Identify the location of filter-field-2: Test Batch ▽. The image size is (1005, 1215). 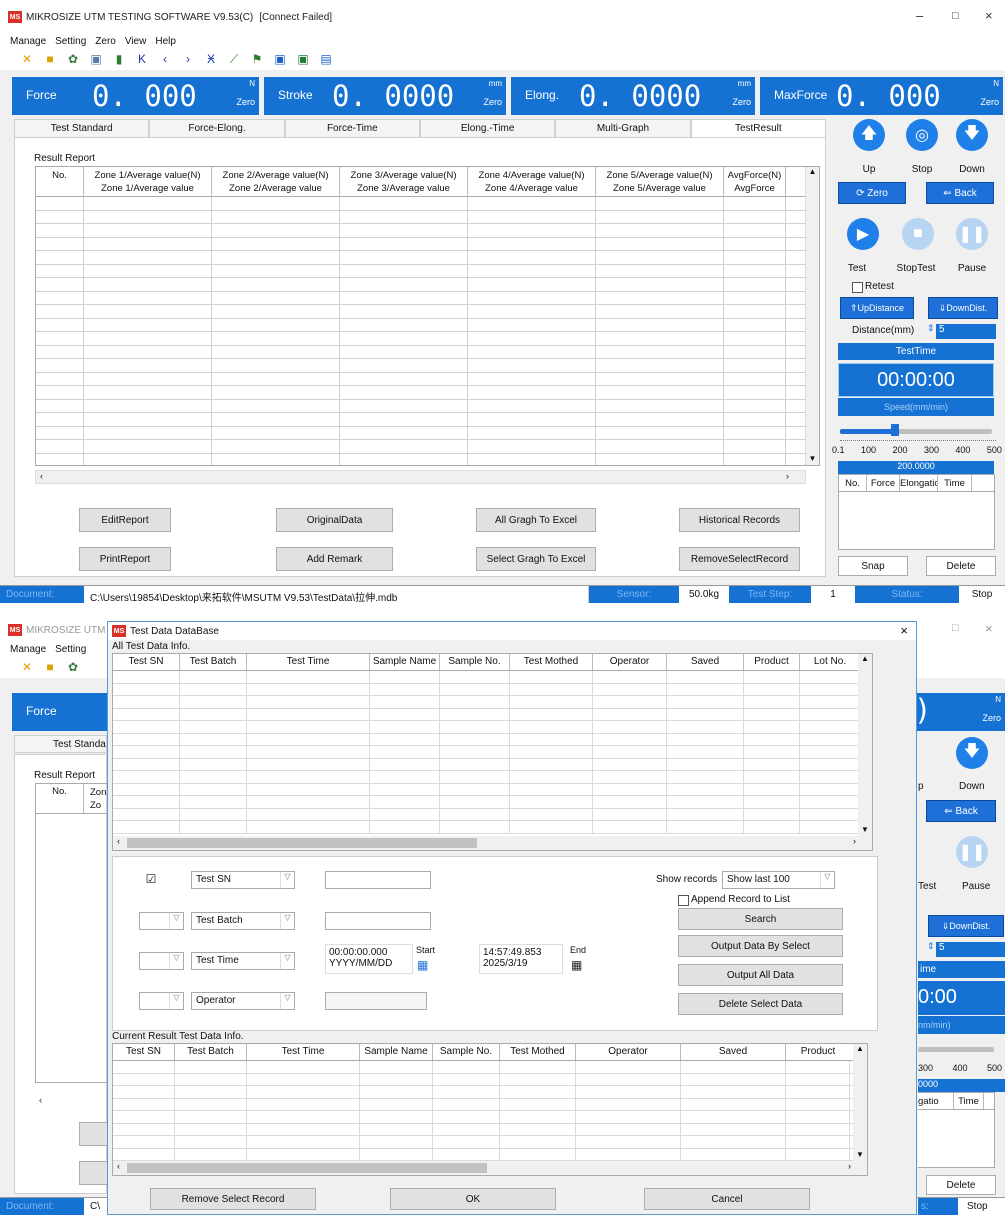
(243, 921).